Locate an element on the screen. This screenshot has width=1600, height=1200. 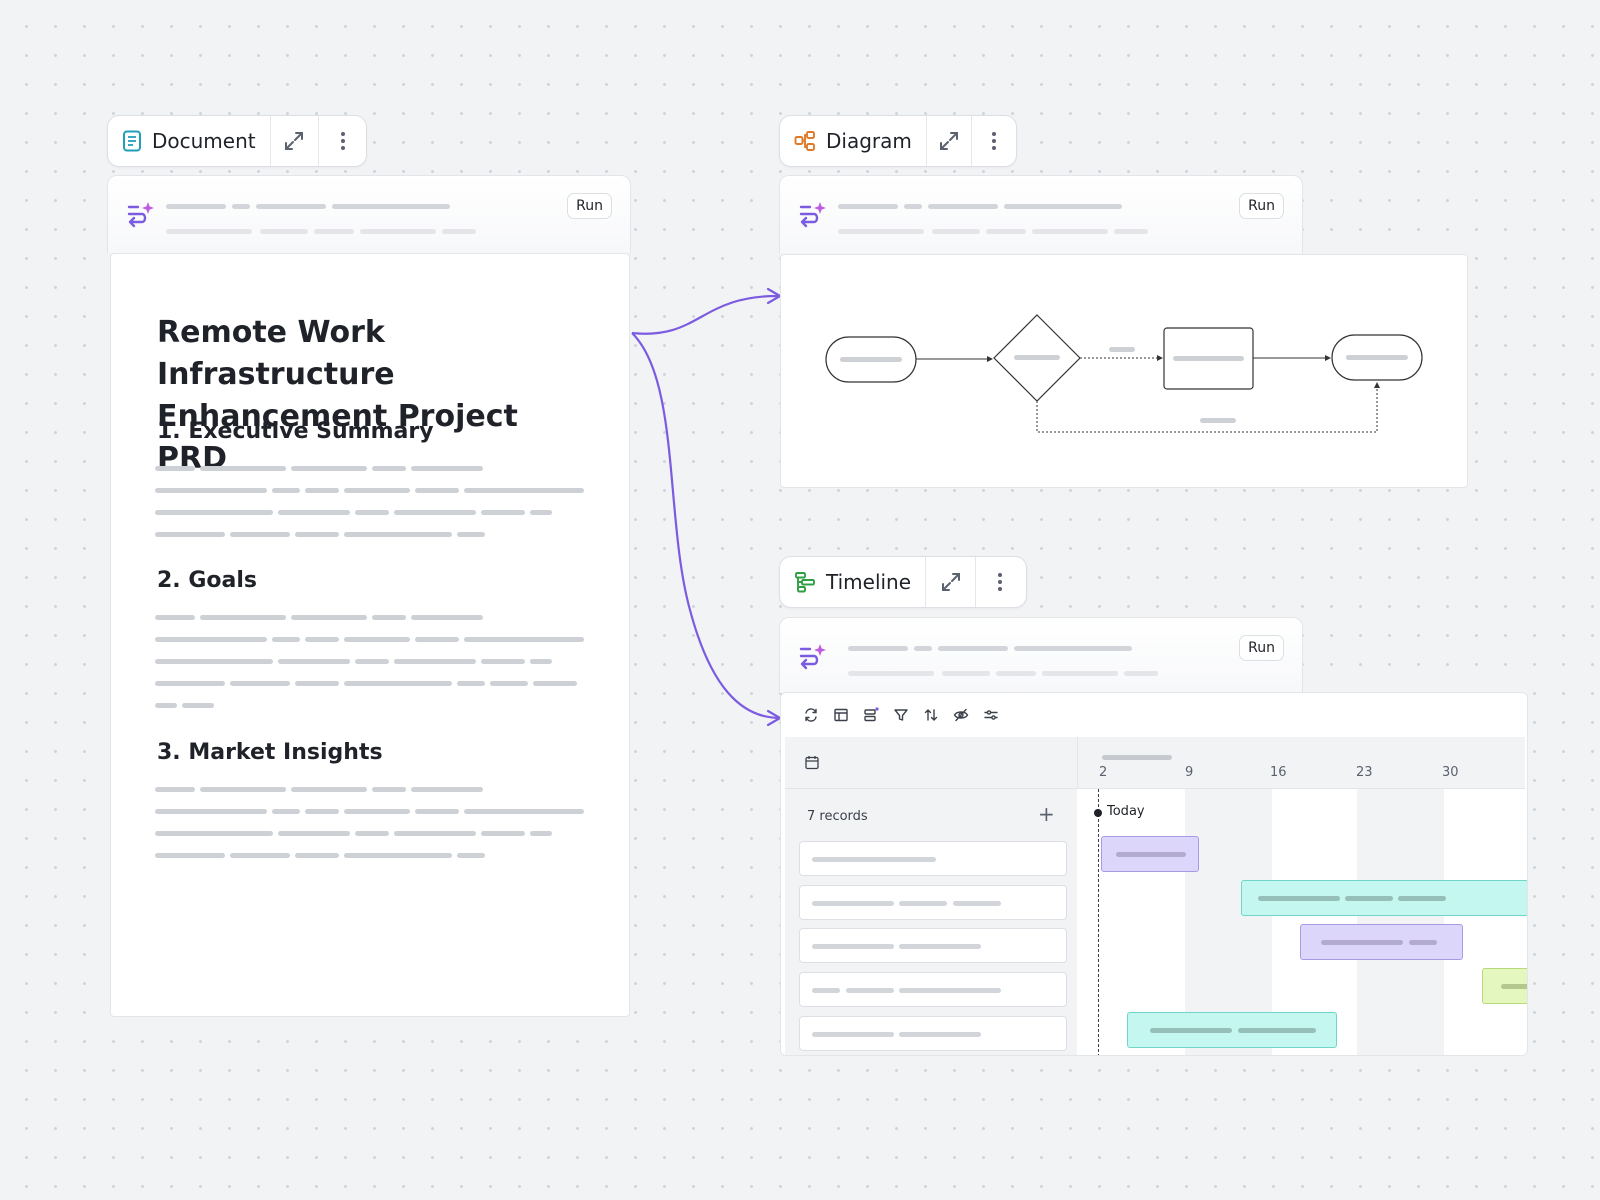
diagram-more-button is located at coordinates (993, 141).